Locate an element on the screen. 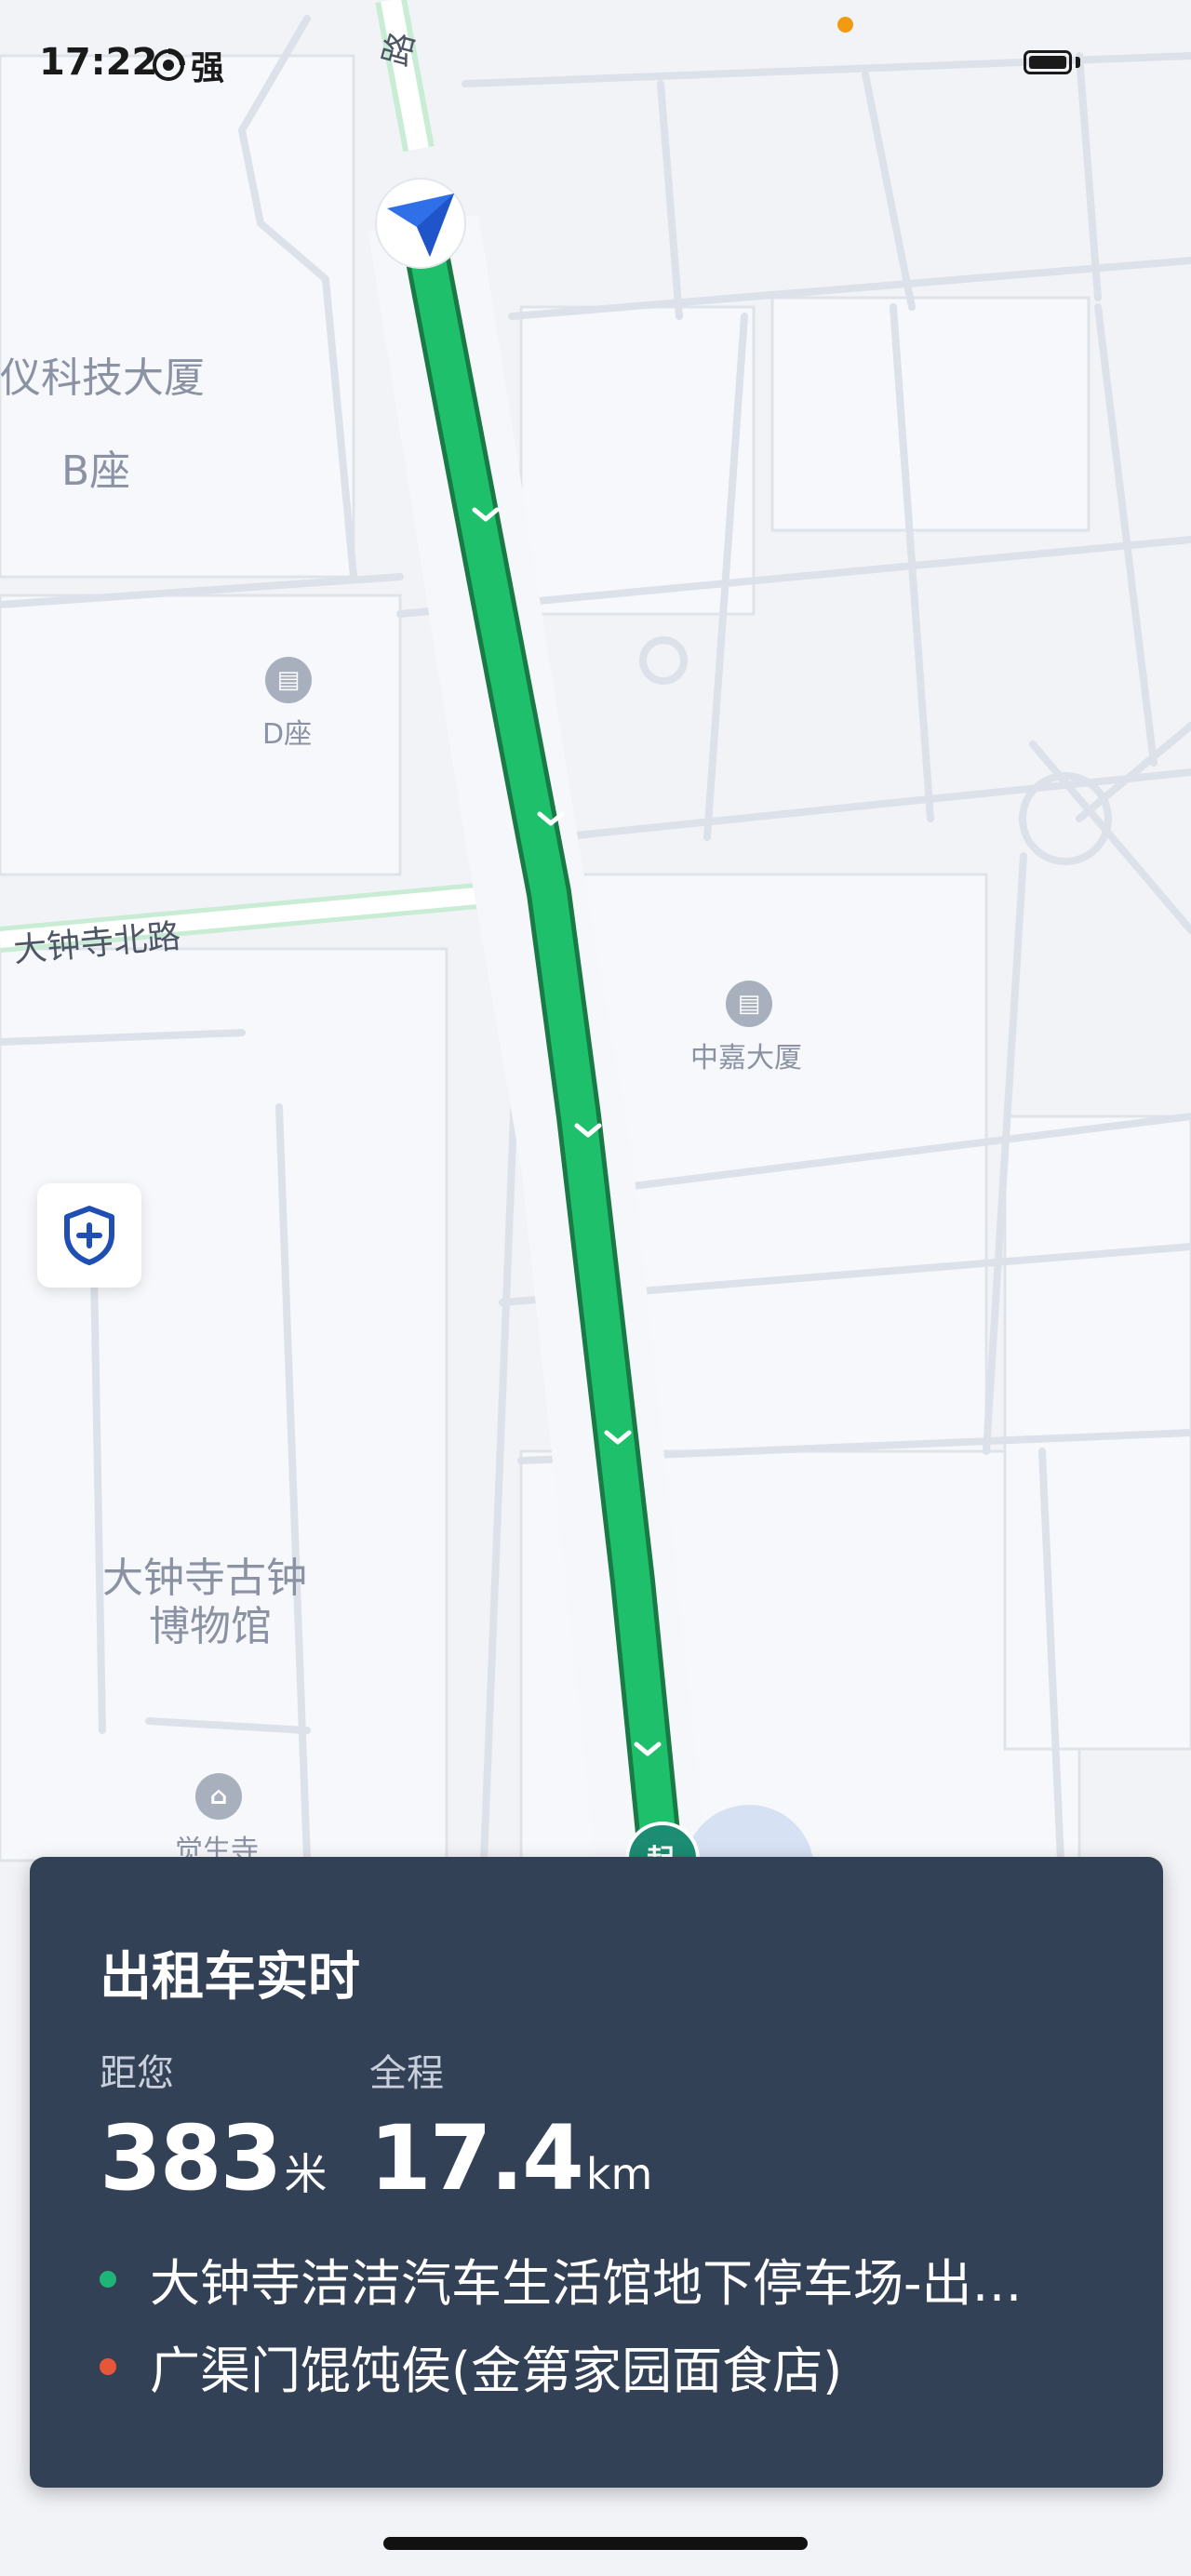  safety-button is located at coordinates (89, 1235).